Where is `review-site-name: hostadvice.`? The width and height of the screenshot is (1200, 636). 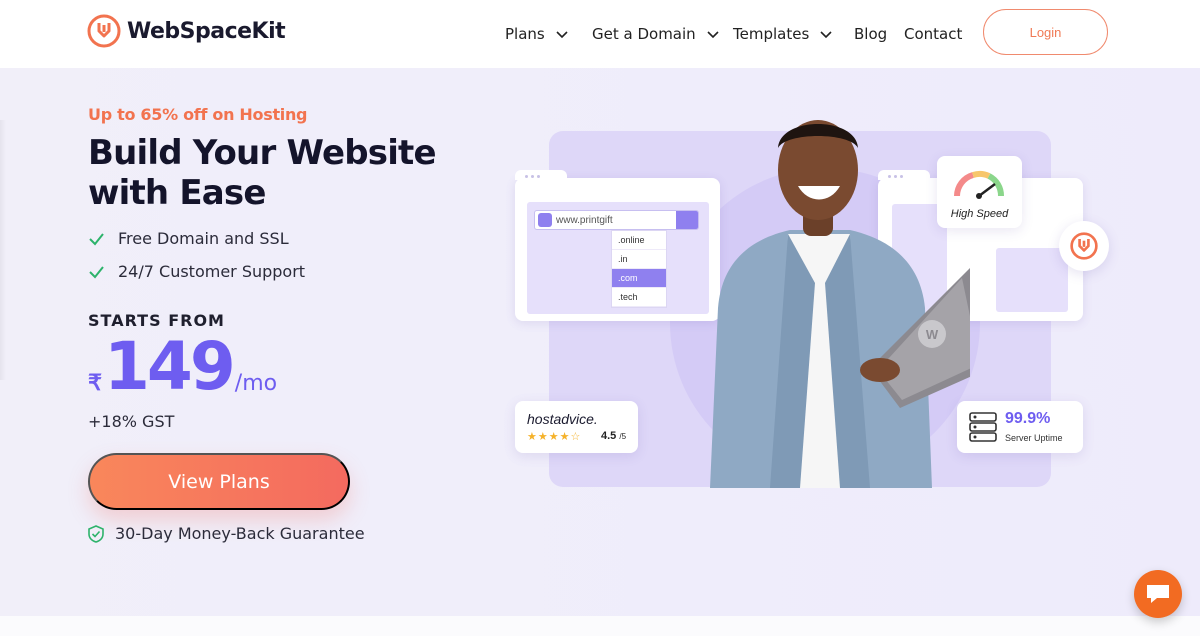 review-site-name: hostadvice. is located at coordinates (562, 419).